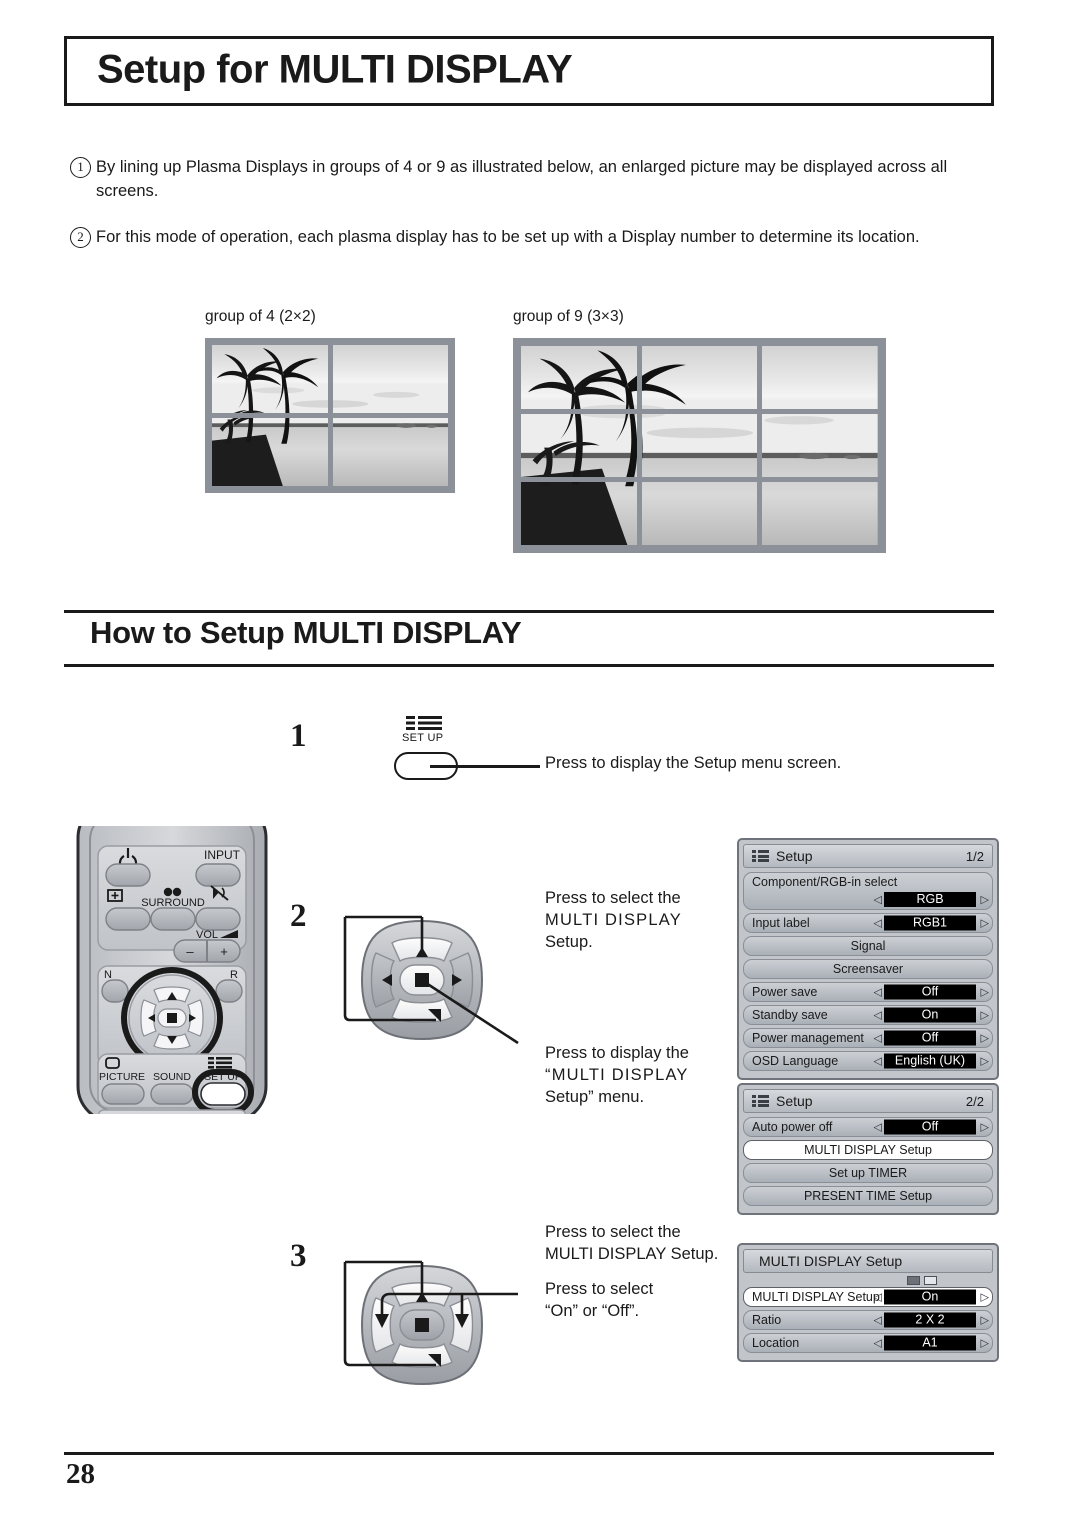 The height and width of the screenshot is (1528, 1080). Describe the element at coordinates (974, 1101) in the screenshot. I see `osd-page-indicator: 2/2` at that location.